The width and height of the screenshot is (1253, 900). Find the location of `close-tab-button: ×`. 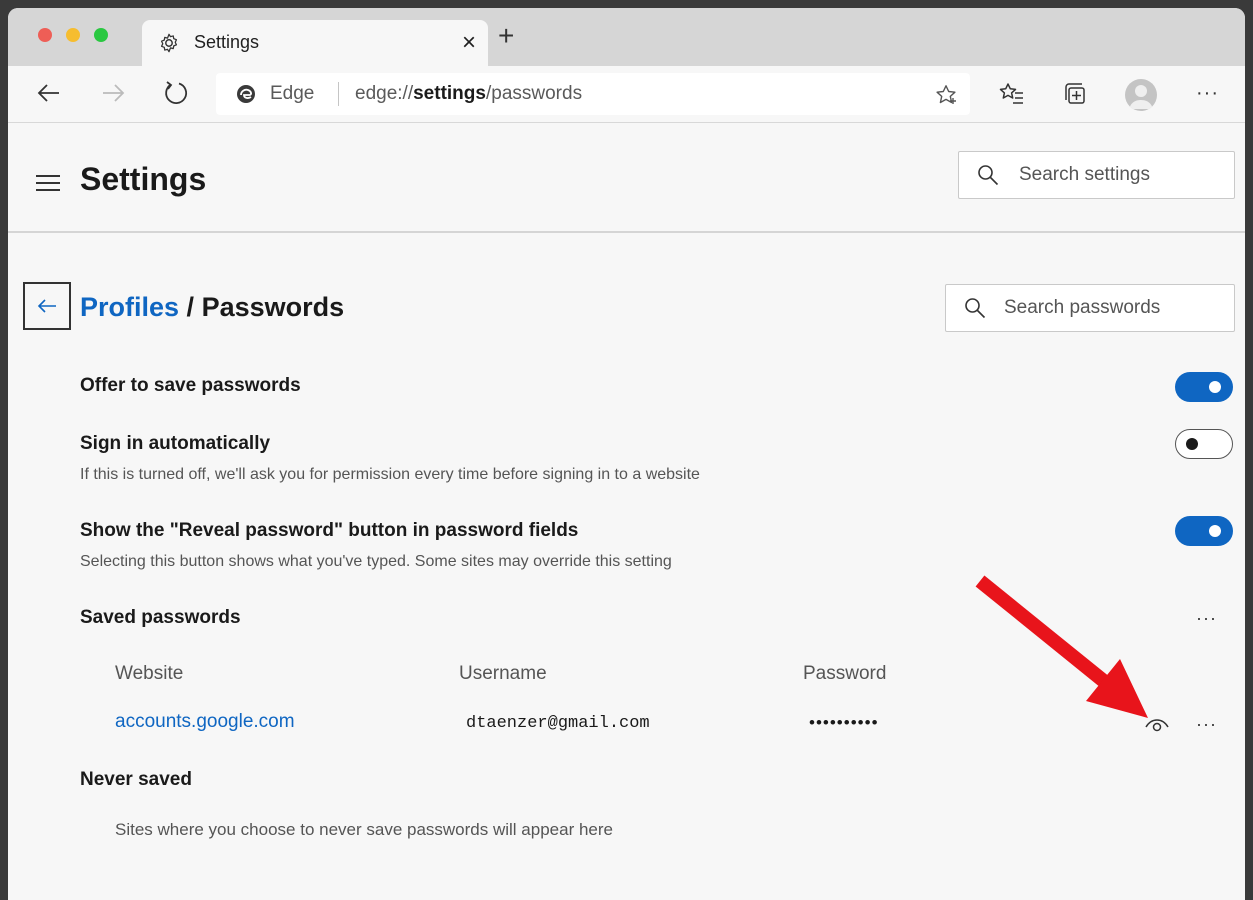

close-tab-button: × is located at coordinates (469, 43).